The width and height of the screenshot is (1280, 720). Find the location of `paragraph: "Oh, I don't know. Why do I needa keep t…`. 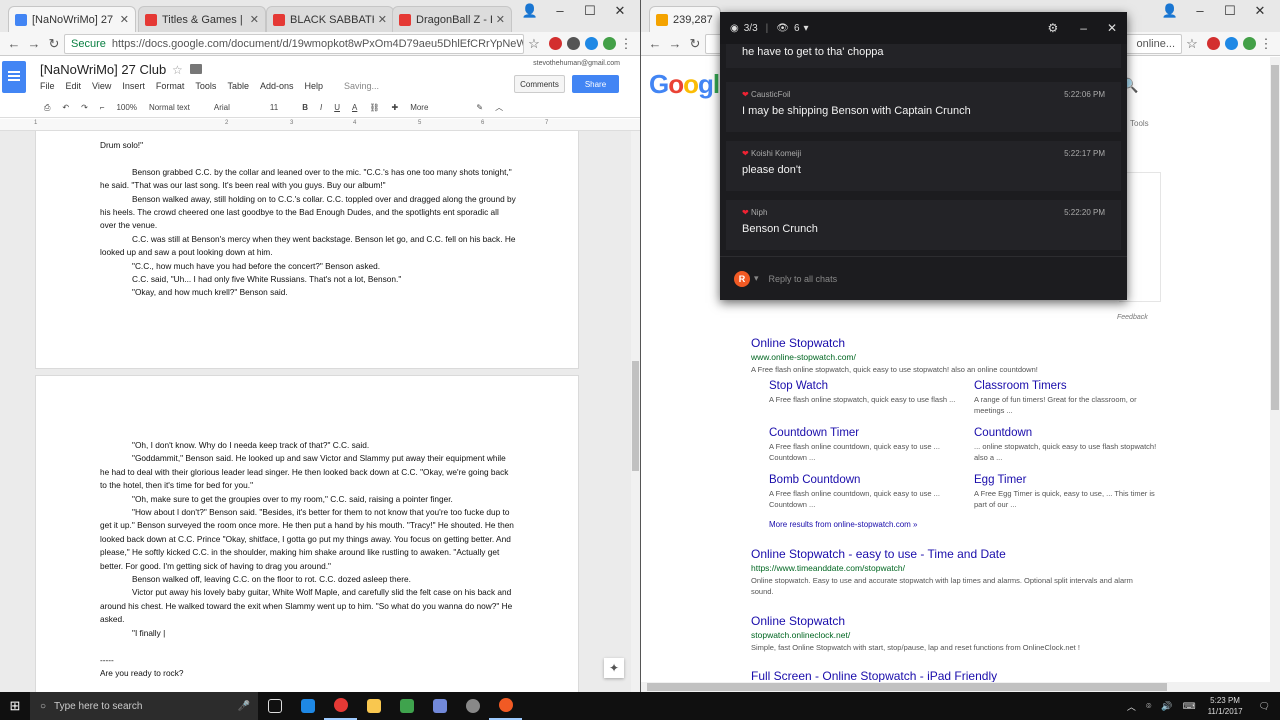

paragraph: "Oh, I don't know. Why do I needa keep t… is located at coordinates (308, 445).